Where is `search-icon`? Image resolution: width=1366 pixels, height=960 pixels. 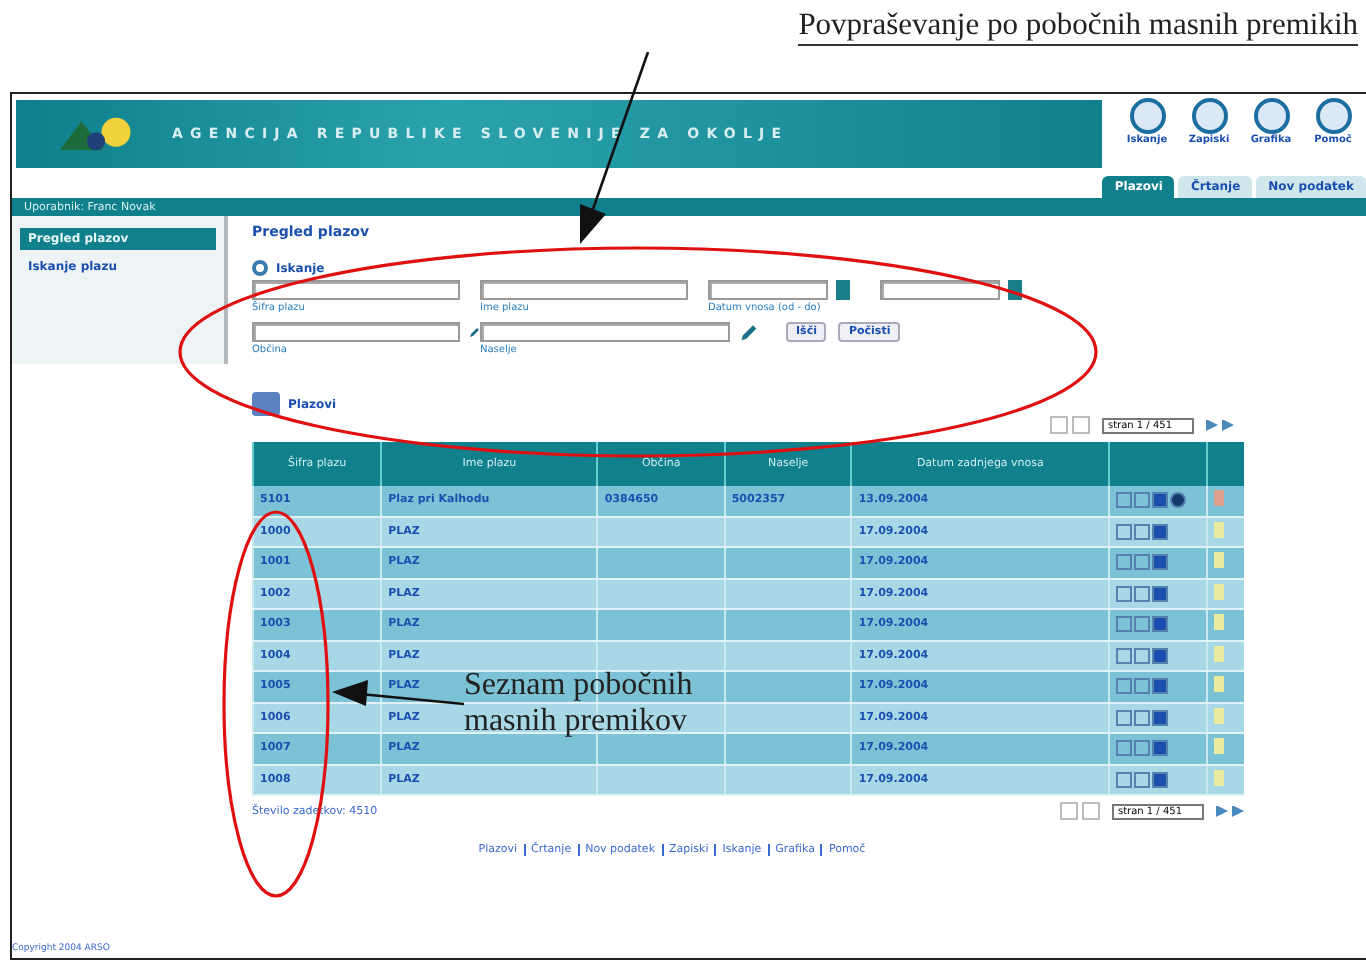 search-icon is located at coordinates (260, 268).